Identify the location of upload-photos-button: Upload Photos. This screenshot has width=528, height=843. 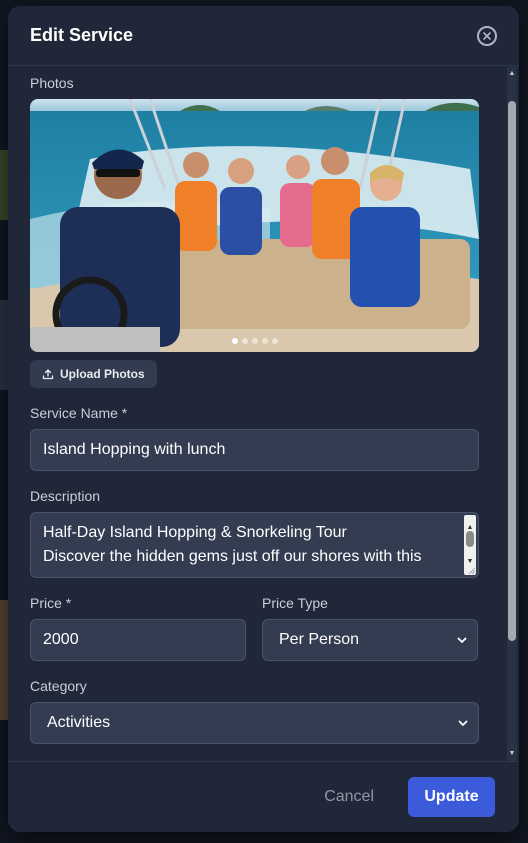
(93, 374).